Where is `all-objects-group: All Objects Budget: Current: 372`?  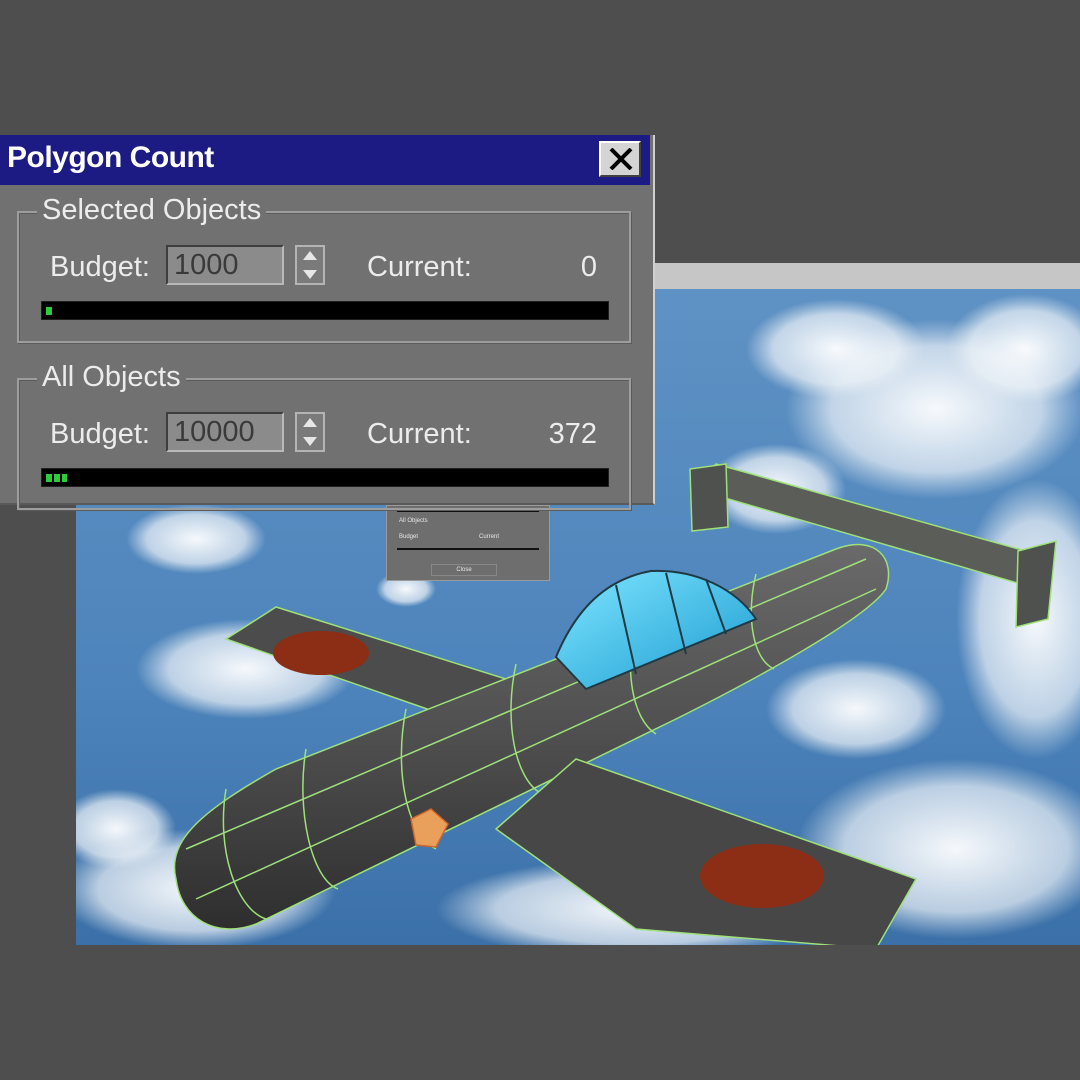 all-objects-group: All Objects Budget: Current: 372 is located at coordinates (324, 435).